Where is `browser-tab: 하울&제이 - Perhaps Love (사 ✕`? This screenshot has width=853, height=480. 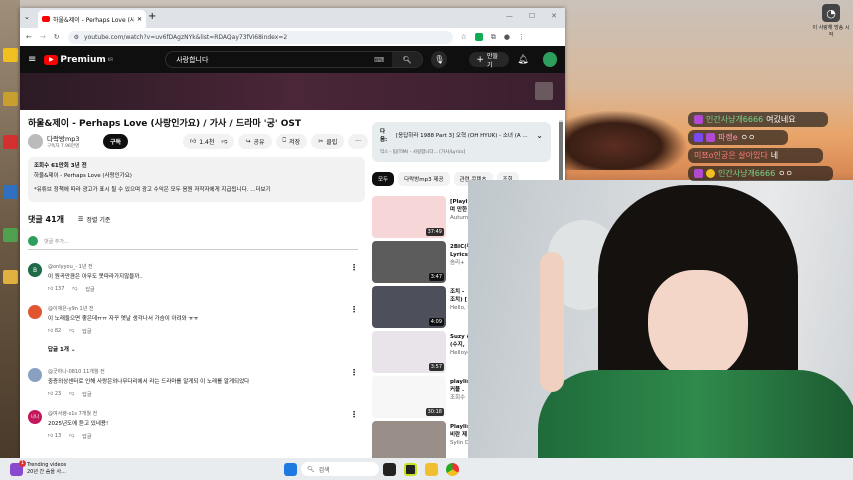 browser-tab: 하울&제이 - Perhaps Love (사 ✕ is located at coordinates (92, 19).